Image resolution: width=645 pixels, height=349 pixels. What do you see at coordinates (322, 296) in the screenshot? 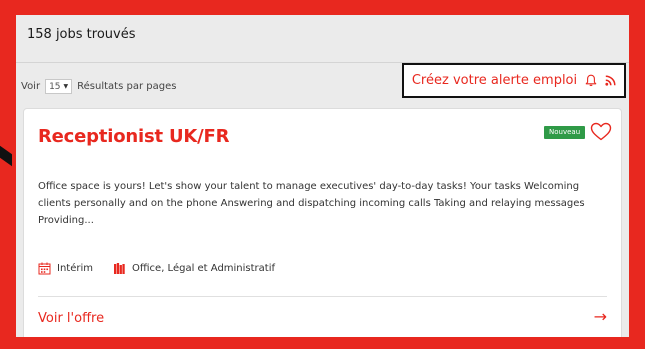
I see `card-divider` at bounding box center [322, 296].